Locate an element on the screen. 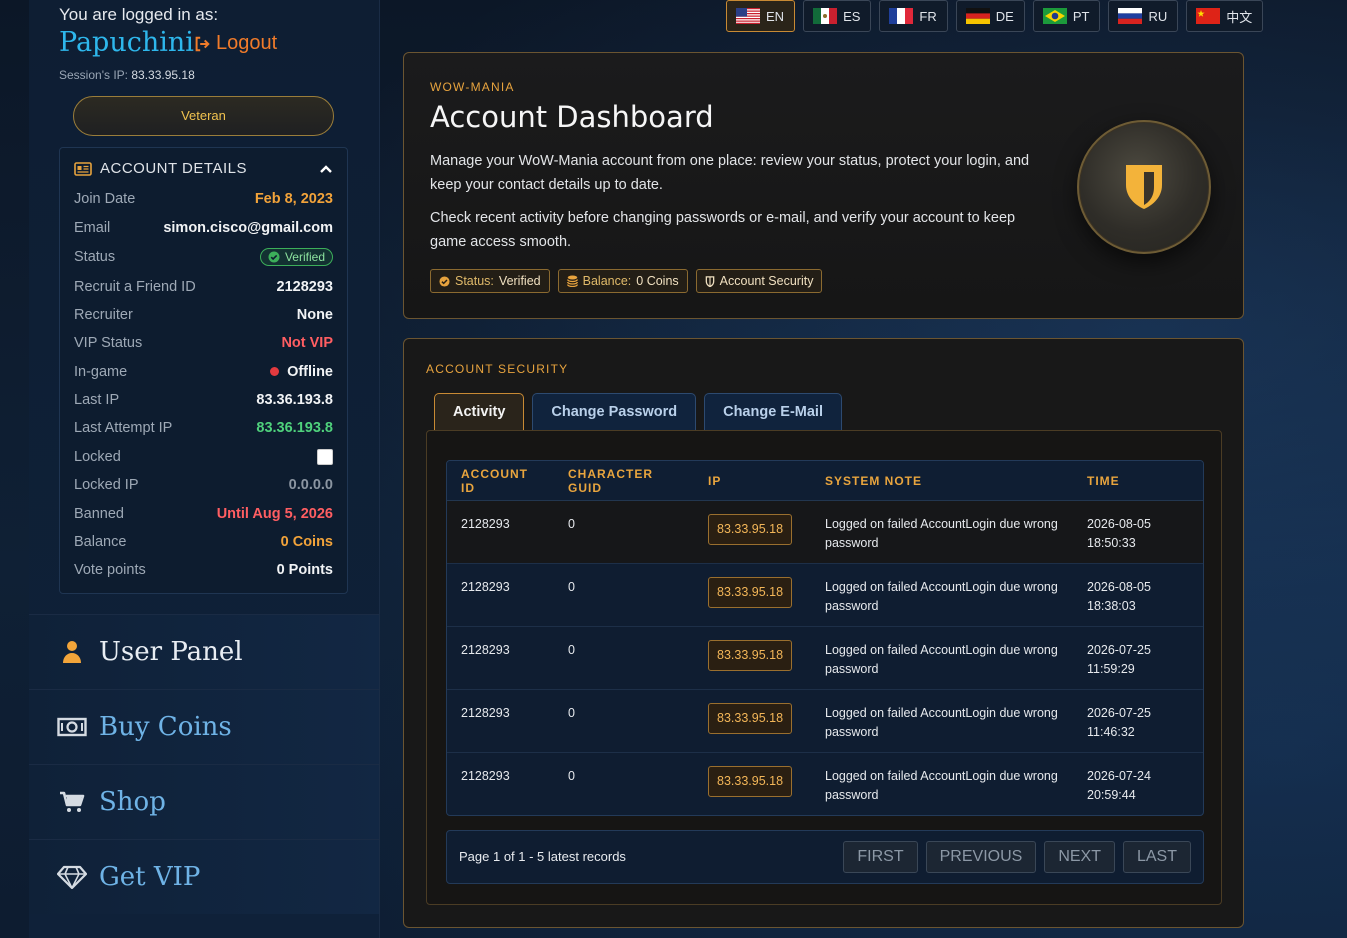 The height and width of the screenshot is (938, 1347). nav-get-vip-label: Get VIP is located at coordinates (150, 877).